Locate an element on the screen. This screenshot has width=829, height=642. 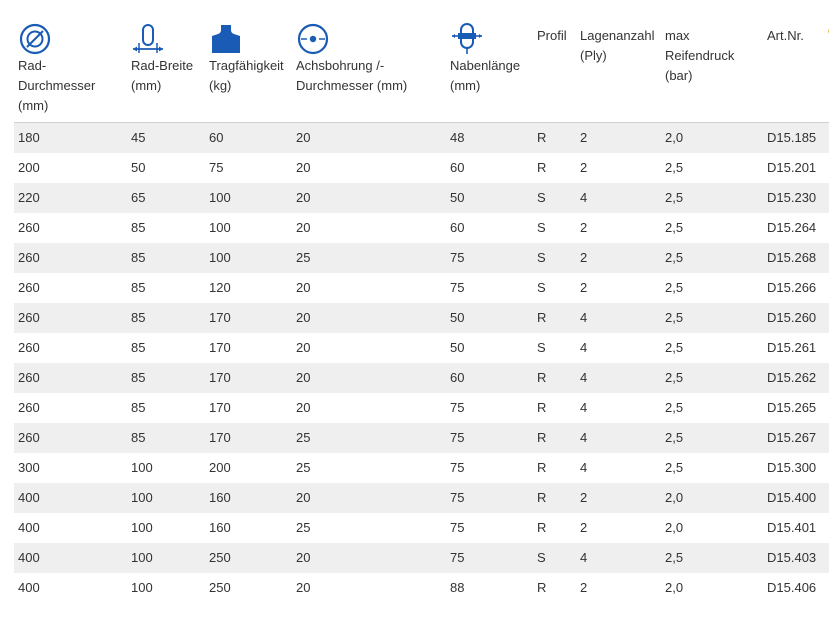
column-header-nabenlaenge: Nabenlänge (mm) is located at coordinates (485, 59).